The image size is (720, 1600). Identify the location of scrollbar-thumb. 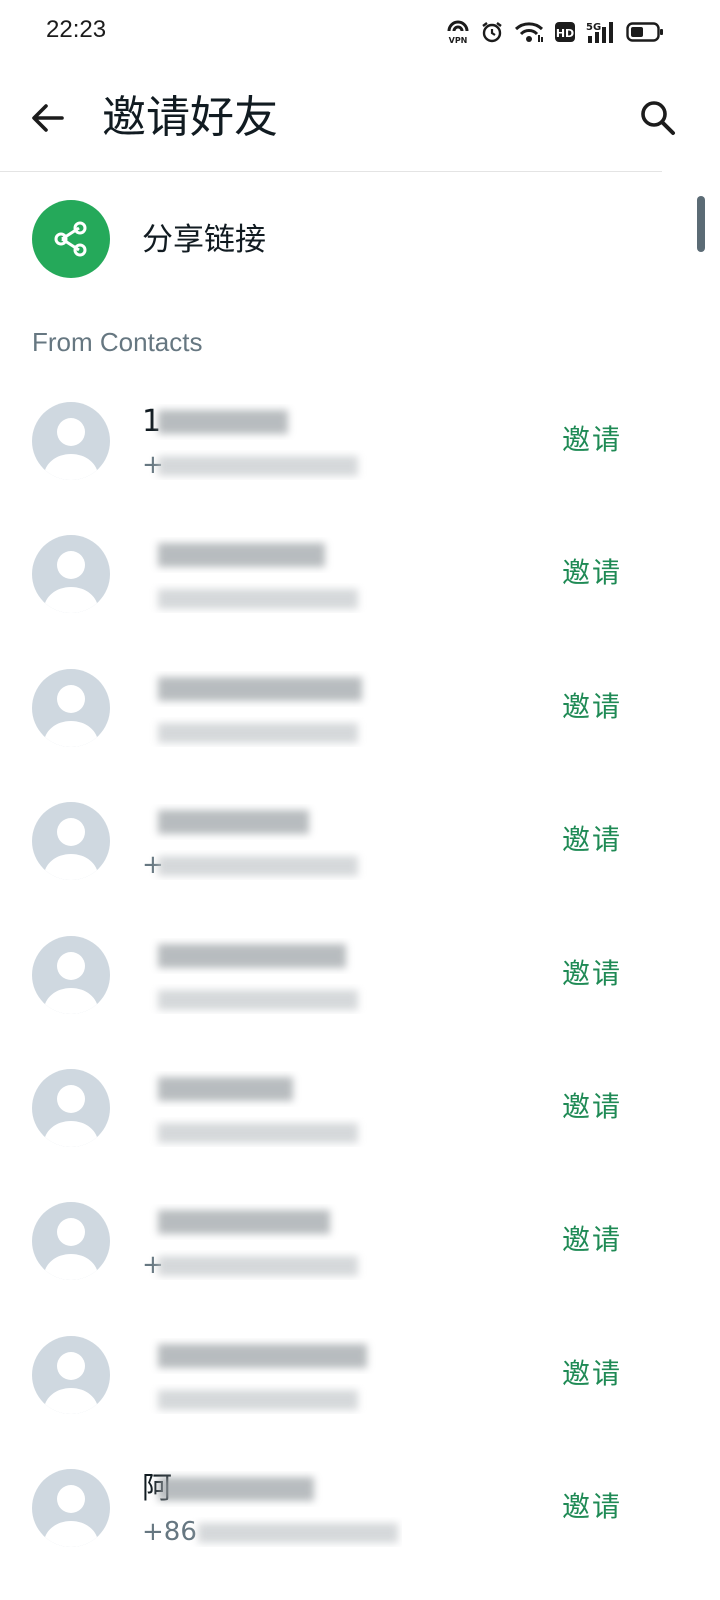
(701, 224).